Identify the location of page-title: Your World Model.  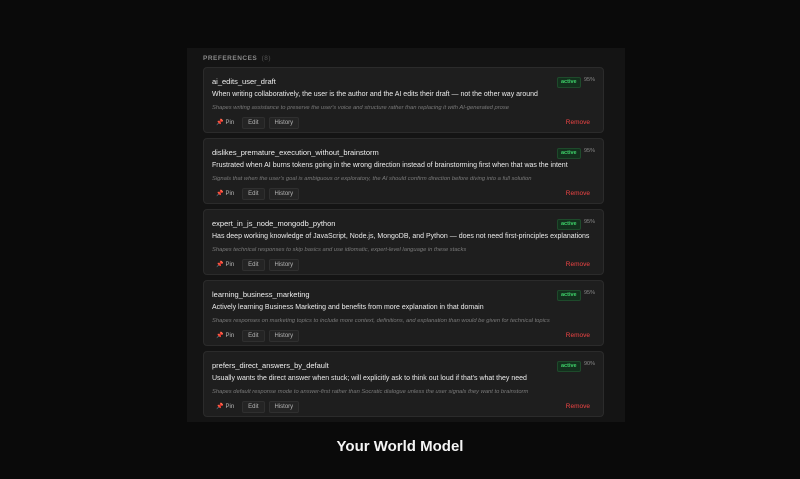
(400, 446).